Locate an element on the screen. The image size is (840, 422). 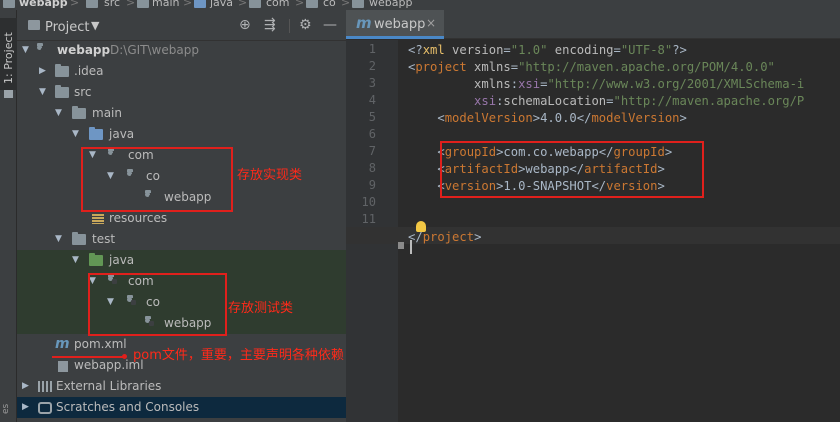
line-number: 8 is located at coordinates (372, 168).